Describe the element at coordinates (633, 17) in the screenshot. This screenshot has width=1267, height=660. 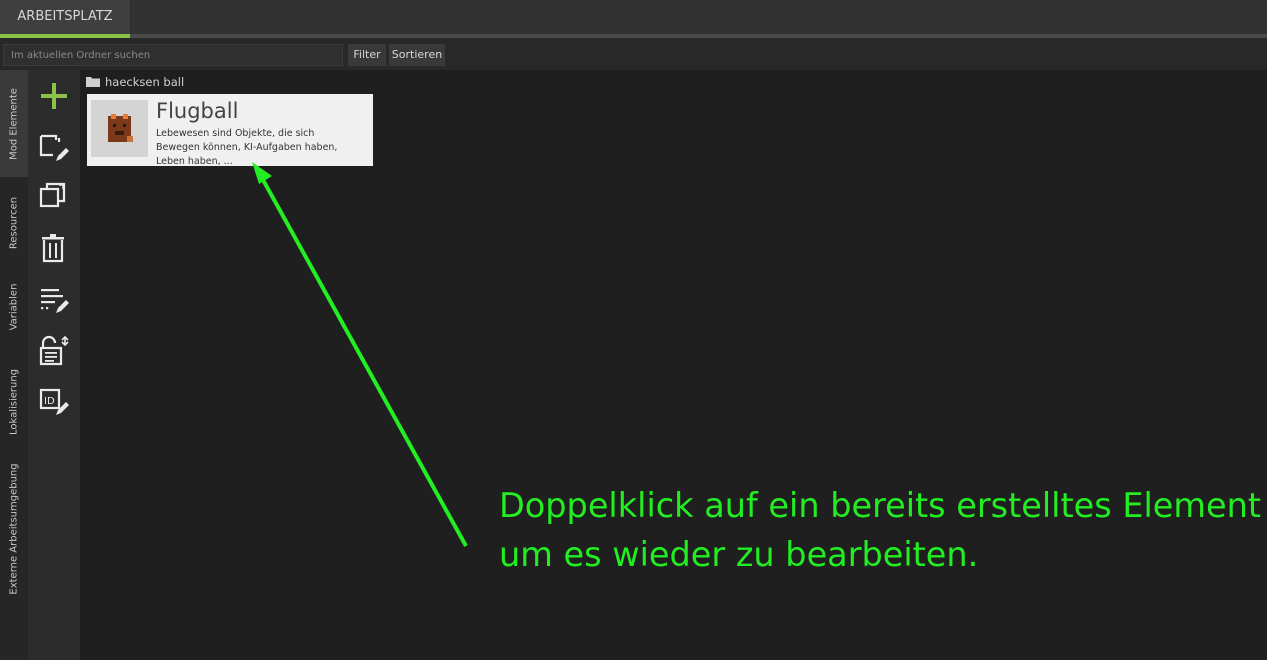
I see `top-bar: ARBEITSPLATZ` at that location.